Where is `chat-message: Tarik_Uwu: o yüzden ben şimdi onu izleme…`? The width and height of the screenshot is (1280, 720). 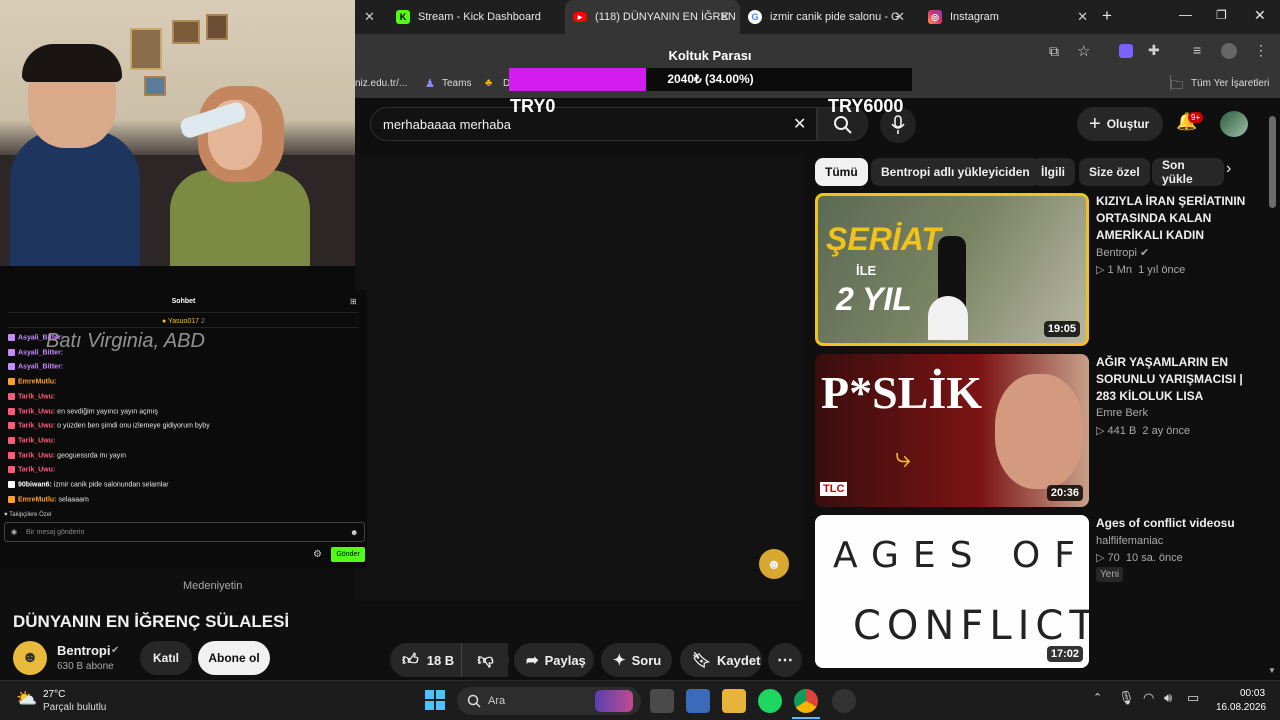
chat-message: Tarik_Uwu: o yüzden ben şimdi onu izleme… is located at coordinates (109, 426).